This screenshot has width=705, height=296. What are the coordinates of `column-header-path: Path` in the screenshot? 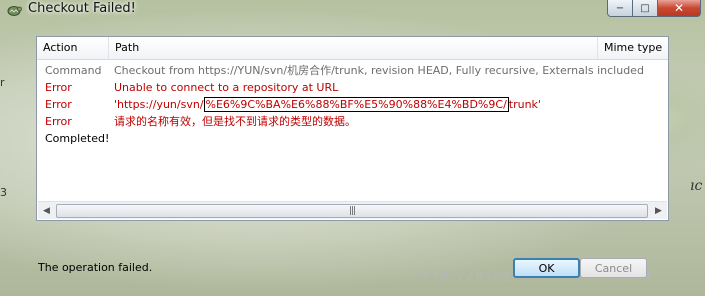 It's located at (353, 48).